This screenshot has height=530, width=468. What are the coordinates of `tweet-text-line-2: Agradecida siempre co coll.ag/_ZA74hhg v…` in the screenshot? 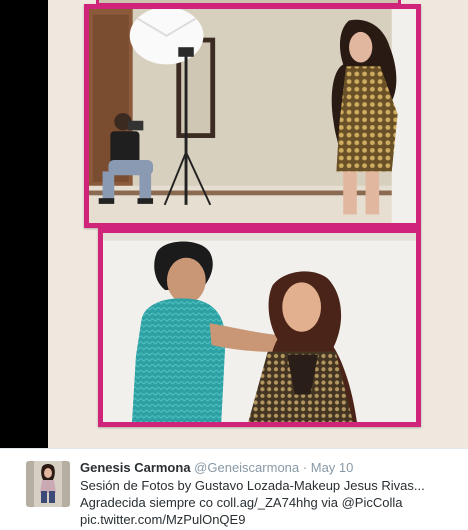 It's located at (272, 502).